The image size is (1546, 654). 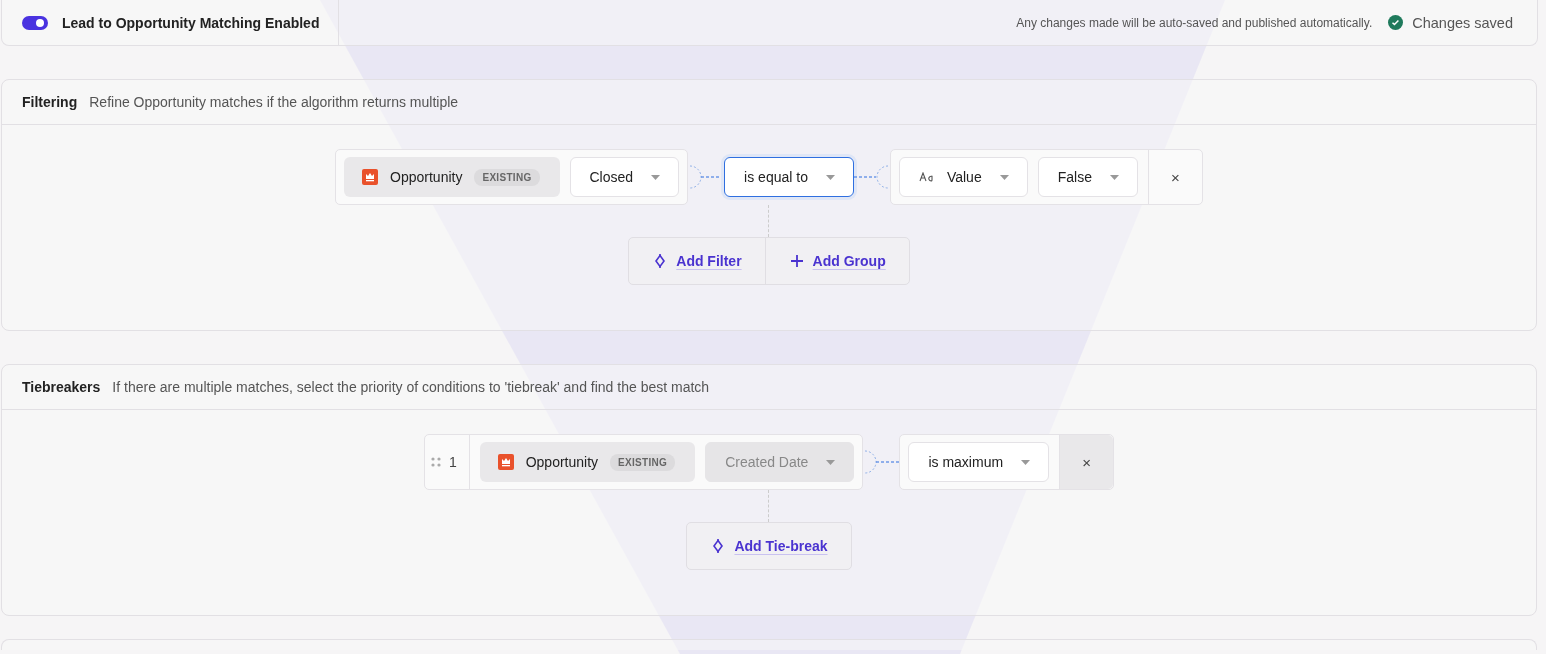 What do you see at coordinates (1462, 22) in the screenshot?
I see `save-status: Changes saved` at bounding box center [1462, 22].